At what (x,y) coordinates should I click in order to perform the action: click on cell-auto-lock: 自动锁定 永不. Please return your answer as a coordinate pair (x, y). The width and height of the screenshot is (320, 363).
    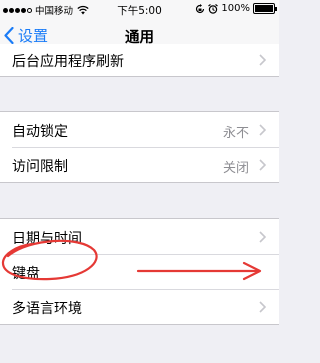
    Looking at the image, I should click on (139, 129).